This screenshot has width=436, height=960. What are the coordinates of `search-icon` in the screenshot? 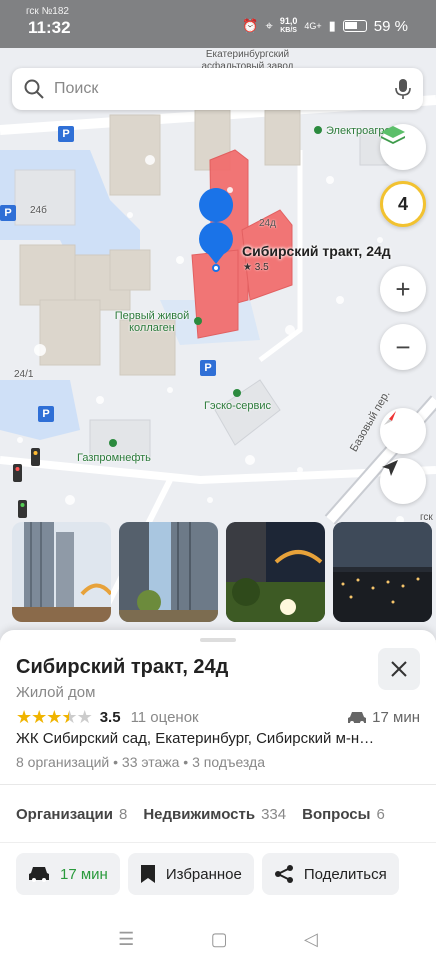 It's located at (34, 89).